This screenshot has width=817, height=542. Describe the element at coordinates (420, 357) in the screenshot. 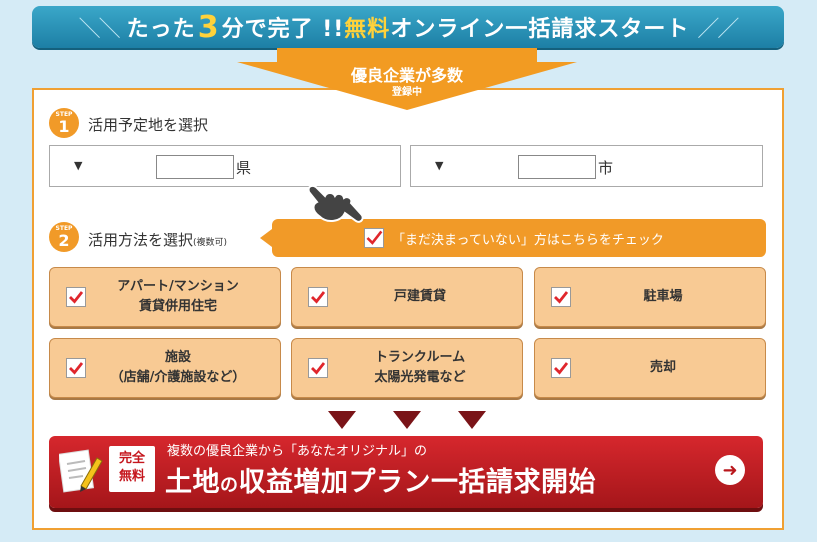

I see `option-label: トランクルーム` at that location.